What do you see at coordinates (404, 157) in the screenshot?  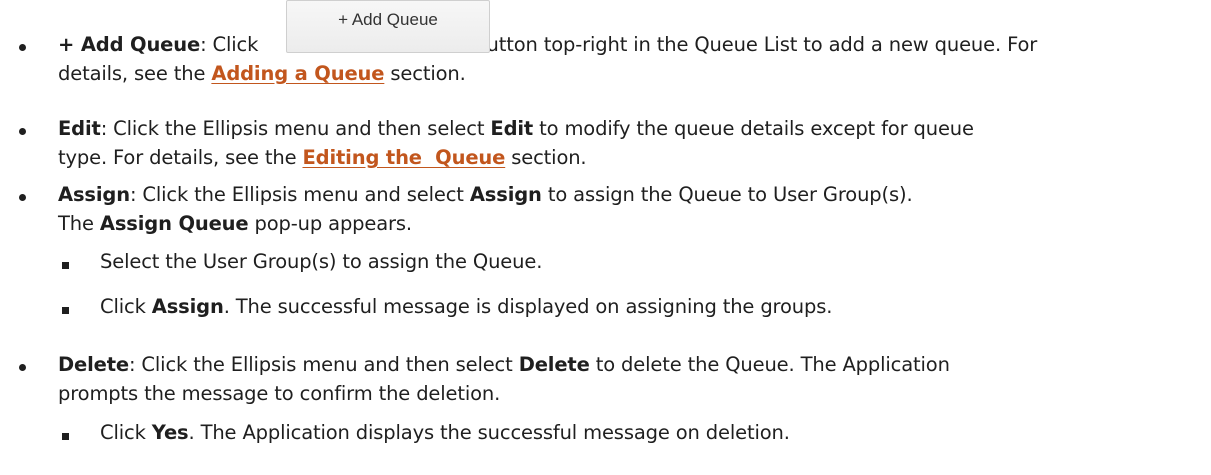 I see `link-editing-the-queue: Editing the Queue` at bounding box center [404, 157].